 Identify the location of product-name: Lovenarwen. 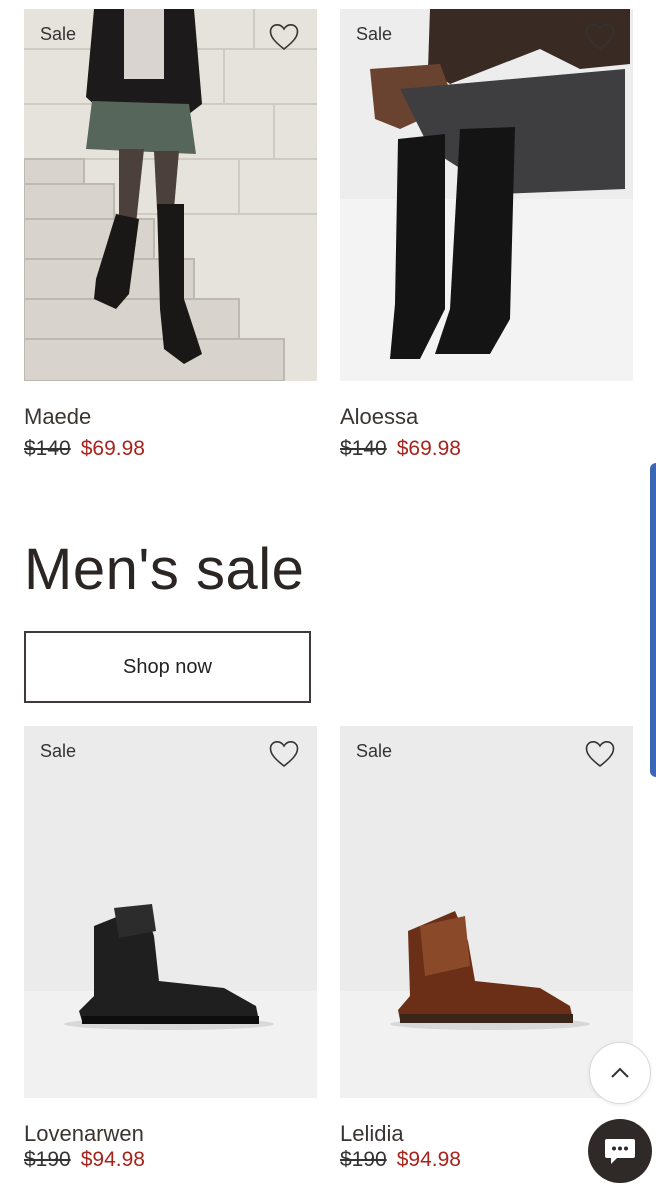
(84, 1134).